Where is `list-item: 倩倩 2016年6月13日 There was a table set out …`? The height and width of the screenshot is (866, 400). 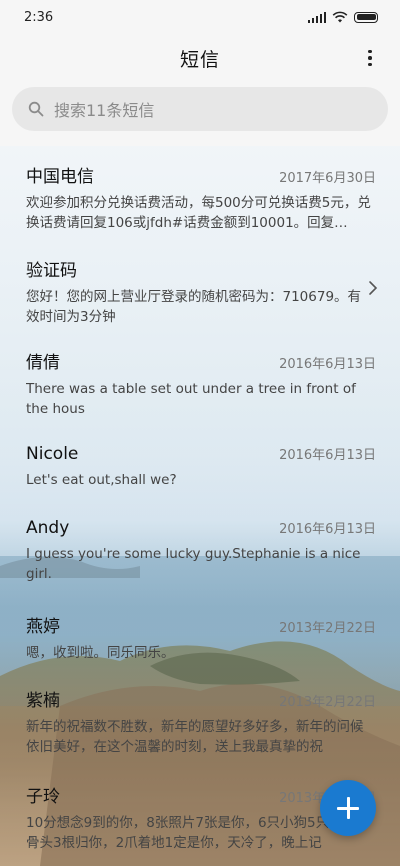
list-item: 倩倩 2016年6月13日 There was a table set out … is located at coordinates (201, 383).